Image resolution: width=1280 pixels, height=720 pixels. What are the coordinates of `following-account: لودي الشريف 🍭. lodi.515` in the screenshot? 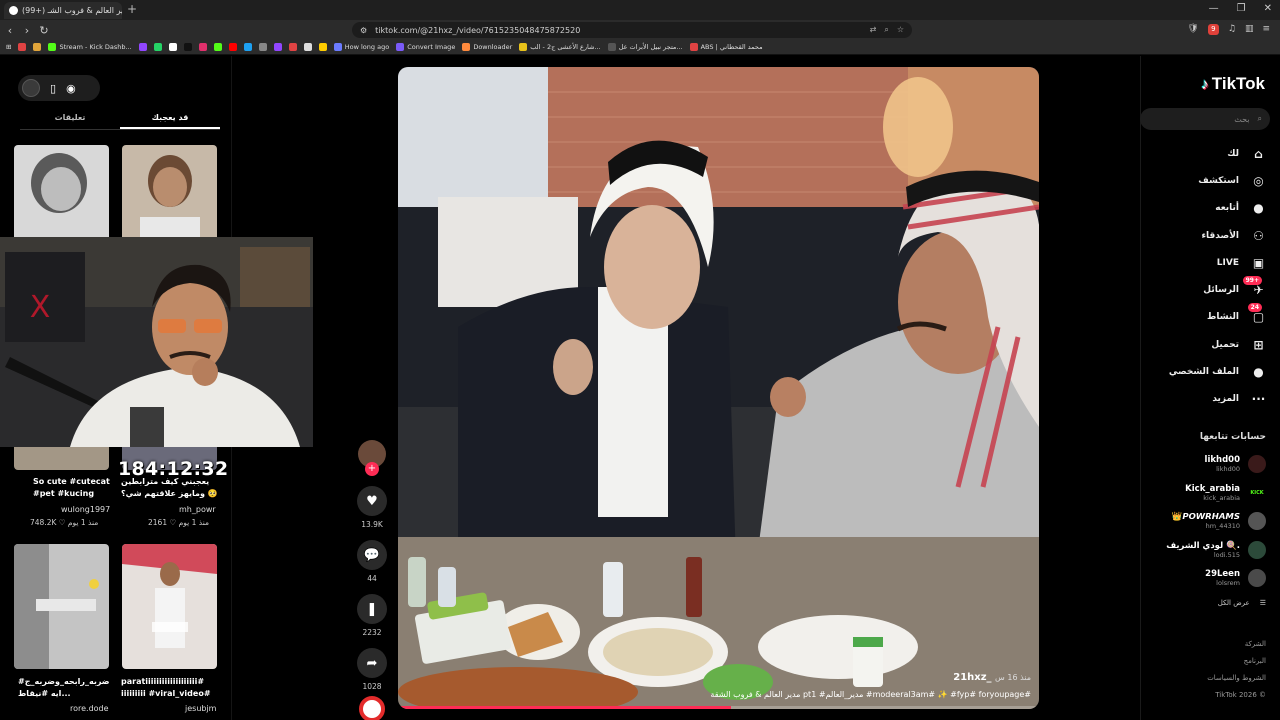 It's located at (1204, 550).